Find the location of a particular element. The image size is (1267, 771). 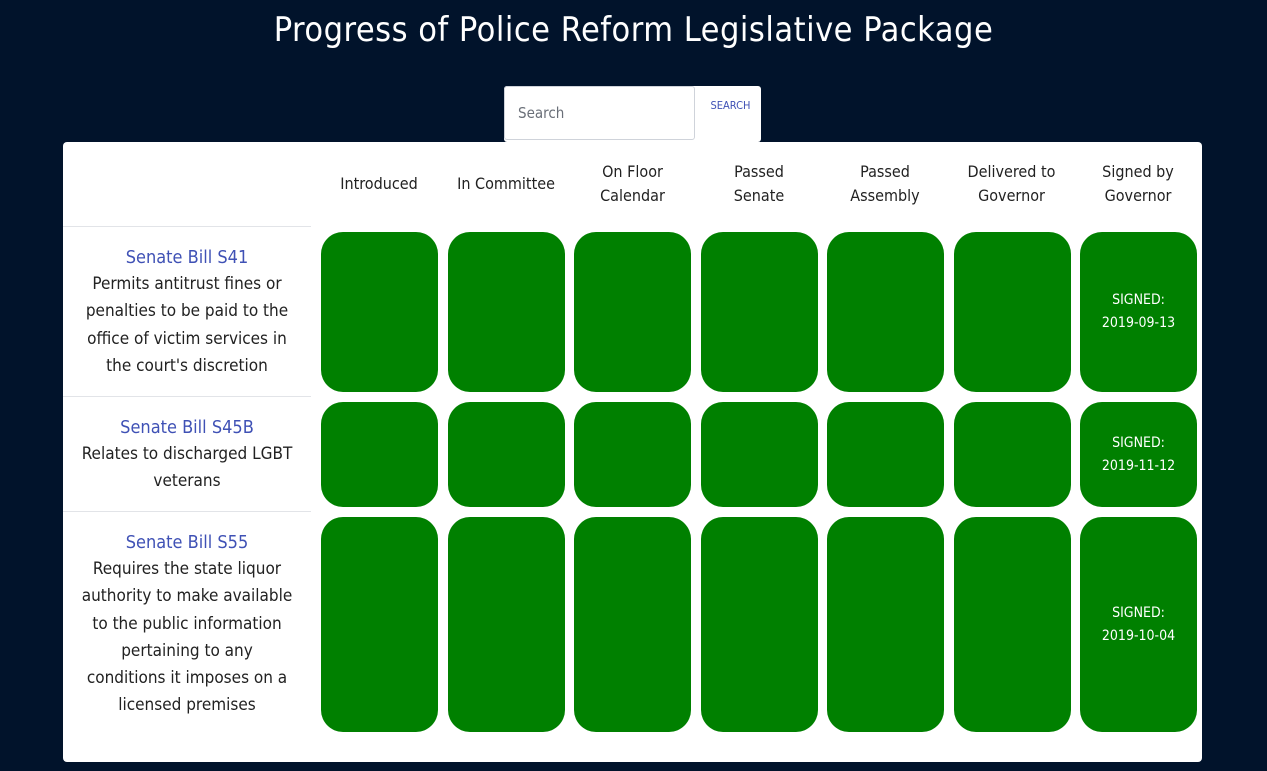

search-input is located at coordinates (599, 113).